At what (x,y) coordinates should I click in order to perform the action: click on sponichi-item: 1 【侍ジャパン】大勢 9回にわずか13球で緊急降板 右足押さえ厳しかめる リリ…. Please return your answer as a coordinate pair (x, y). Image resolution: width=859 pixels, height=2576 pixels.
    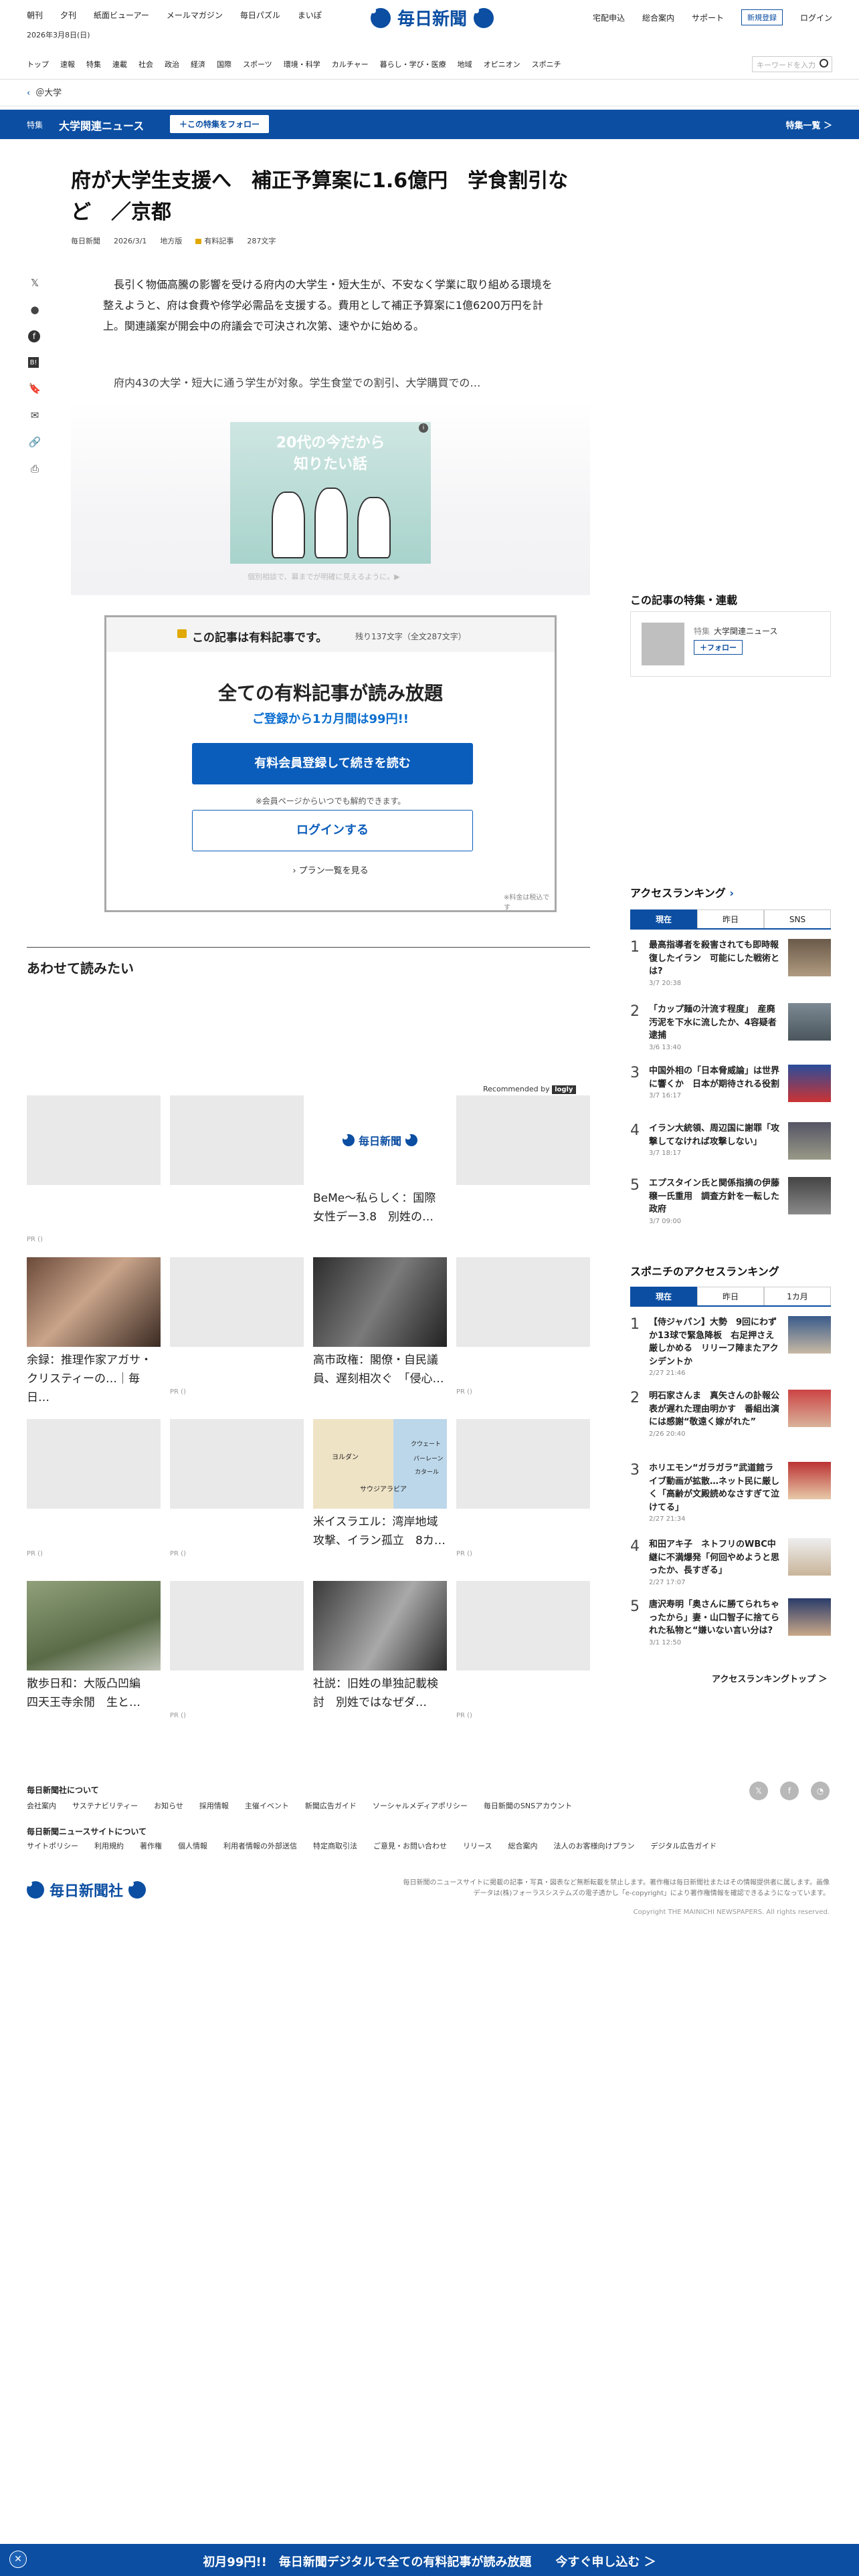
    Looking at the image, I should click on (730, 1346).